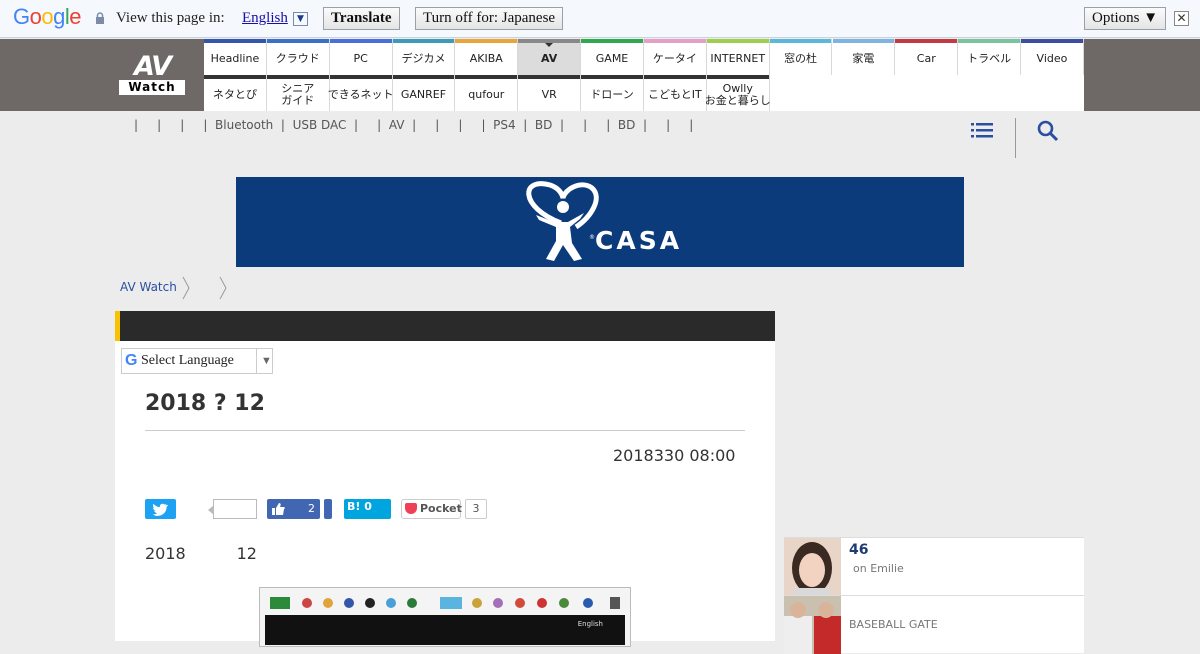 Image resolution: width=1200 pixels, height=654 pixels. I want to click on nav-item-label: デジカメ, so click(423, 58).